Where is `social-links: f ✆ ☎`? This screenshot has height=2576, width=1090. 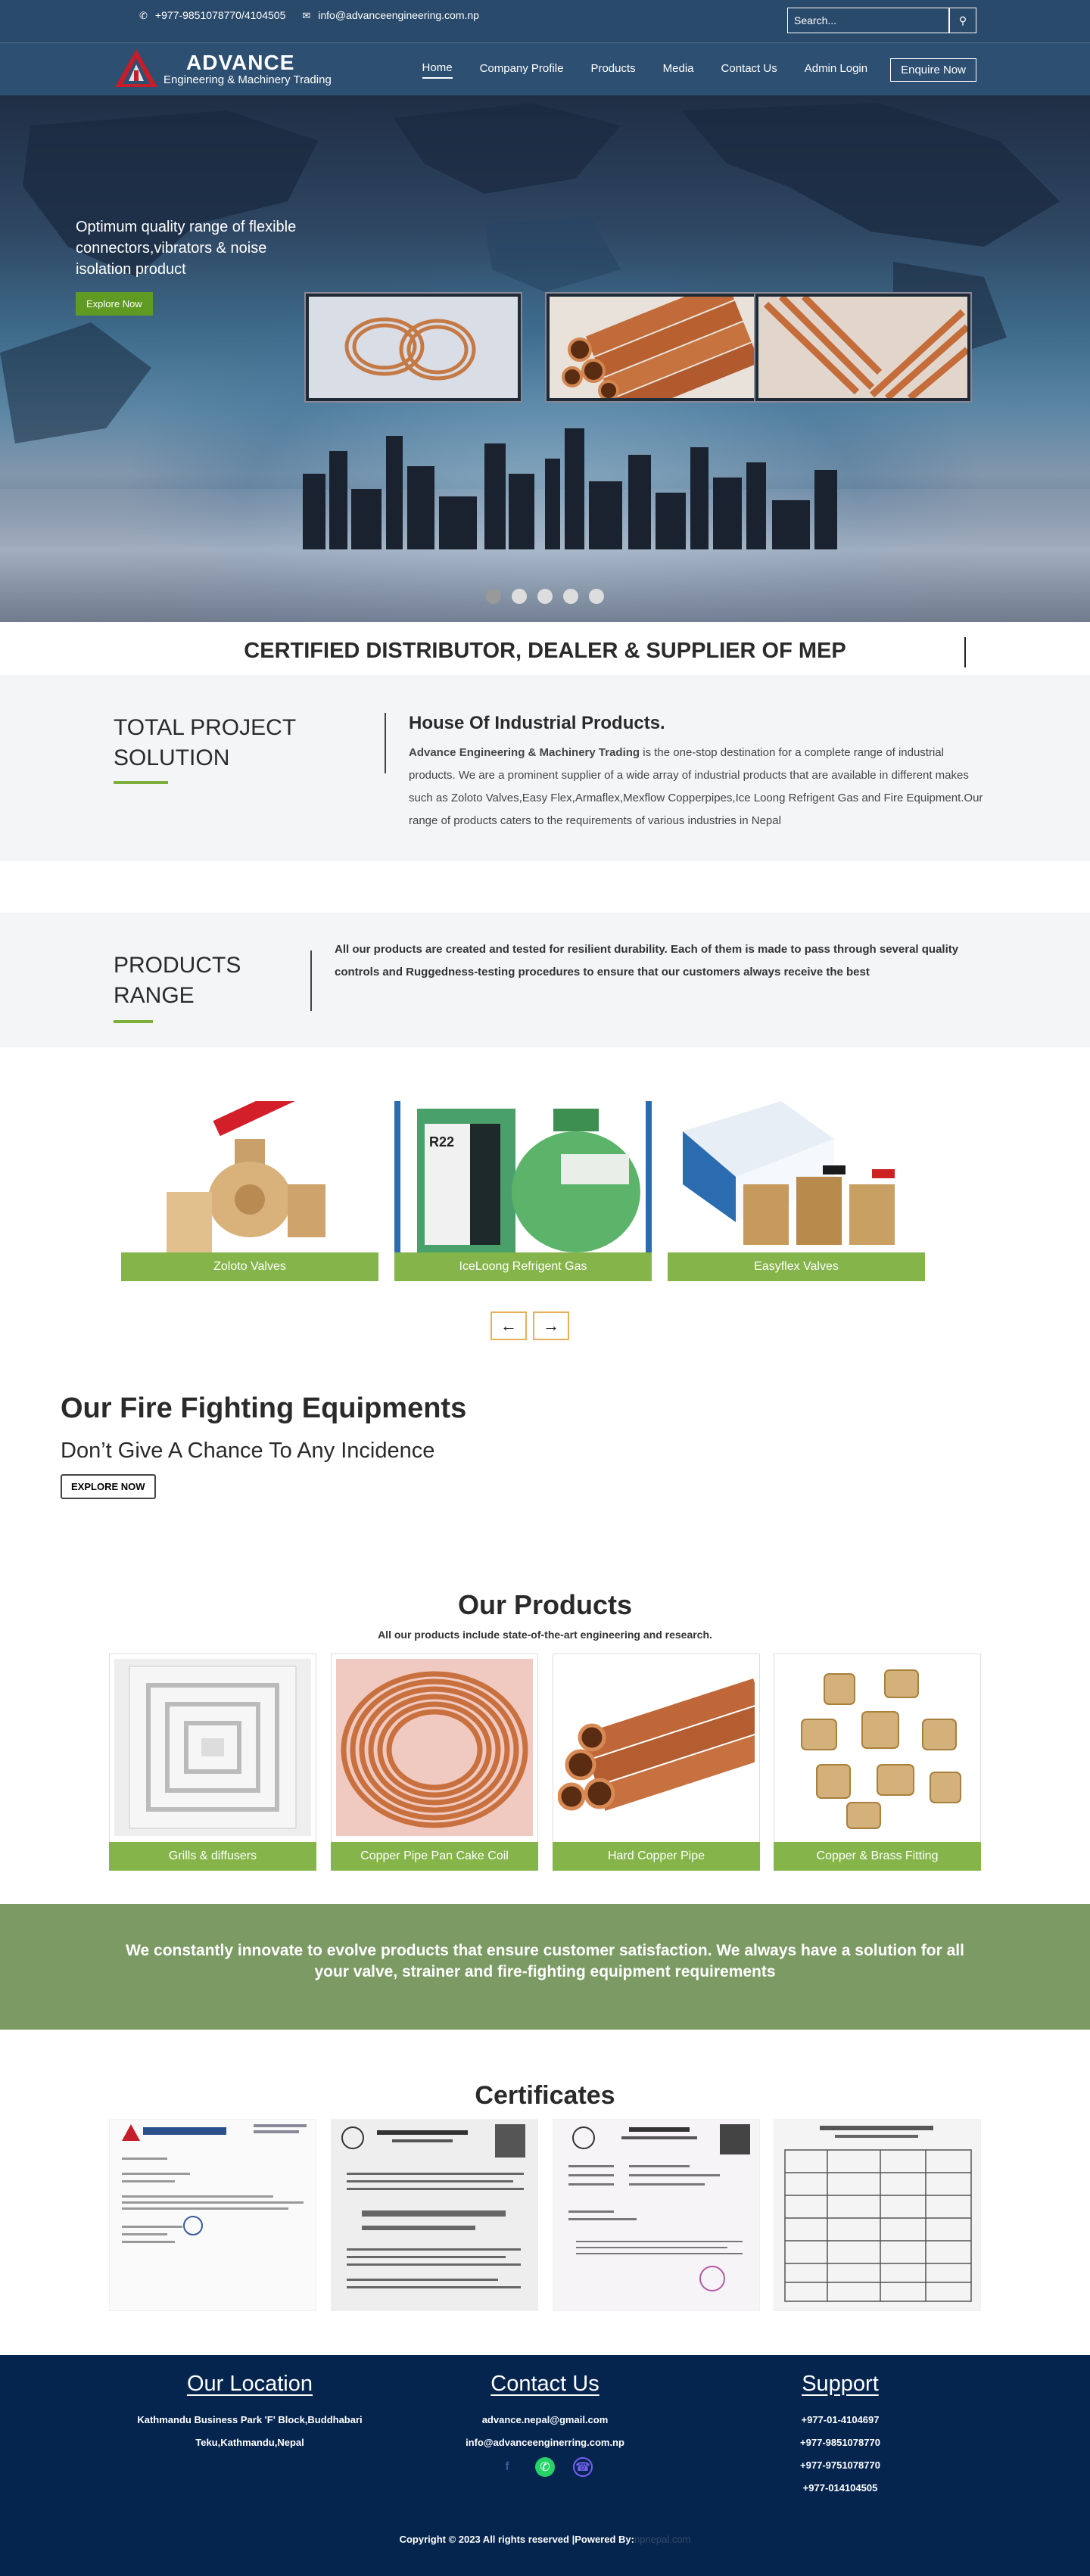
social-links: f ✆ ☎ is located at coordinates (545, 2467).